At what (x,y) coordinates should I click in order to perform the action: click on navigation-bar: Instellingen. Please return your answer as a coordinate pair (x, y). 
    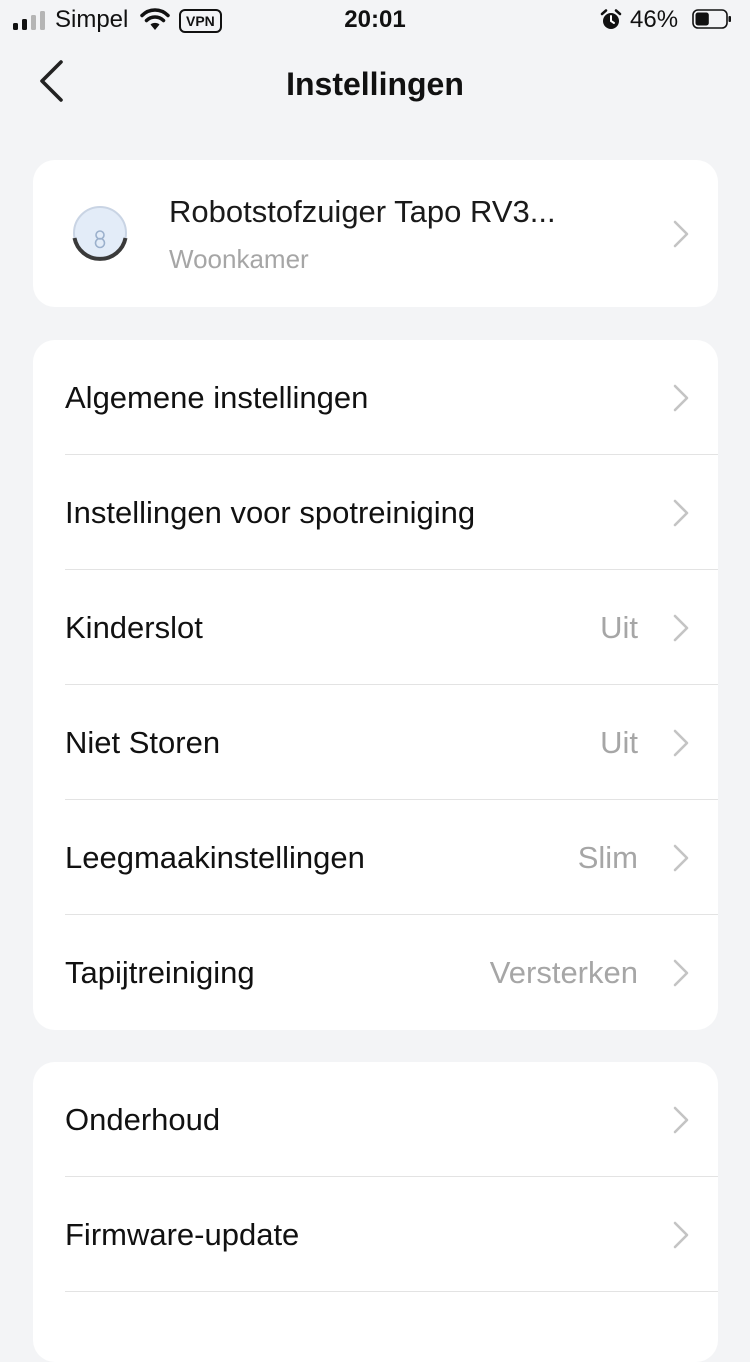
    Looking at the image, I should click on (375, 84).